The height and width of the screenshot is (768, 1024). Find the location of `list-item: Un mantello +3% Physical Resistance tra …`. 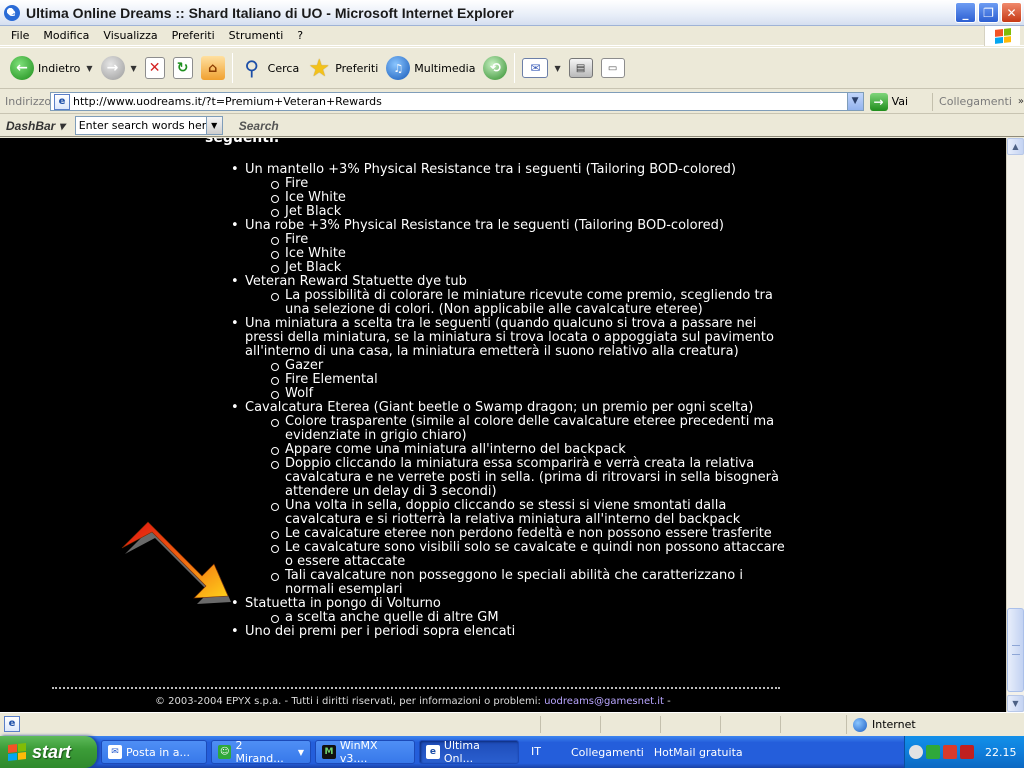

list-item: Un mantello +3% Physical Resistance tra … is located at coordinates (510, 191).